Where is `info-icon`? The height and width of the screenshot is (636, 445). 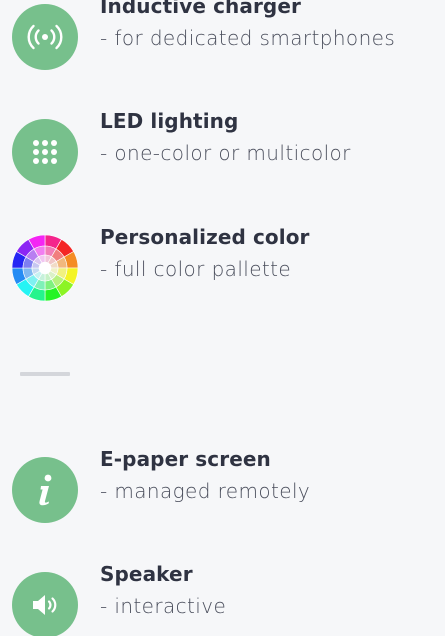
info-icon is located at coordinates (45, 490).